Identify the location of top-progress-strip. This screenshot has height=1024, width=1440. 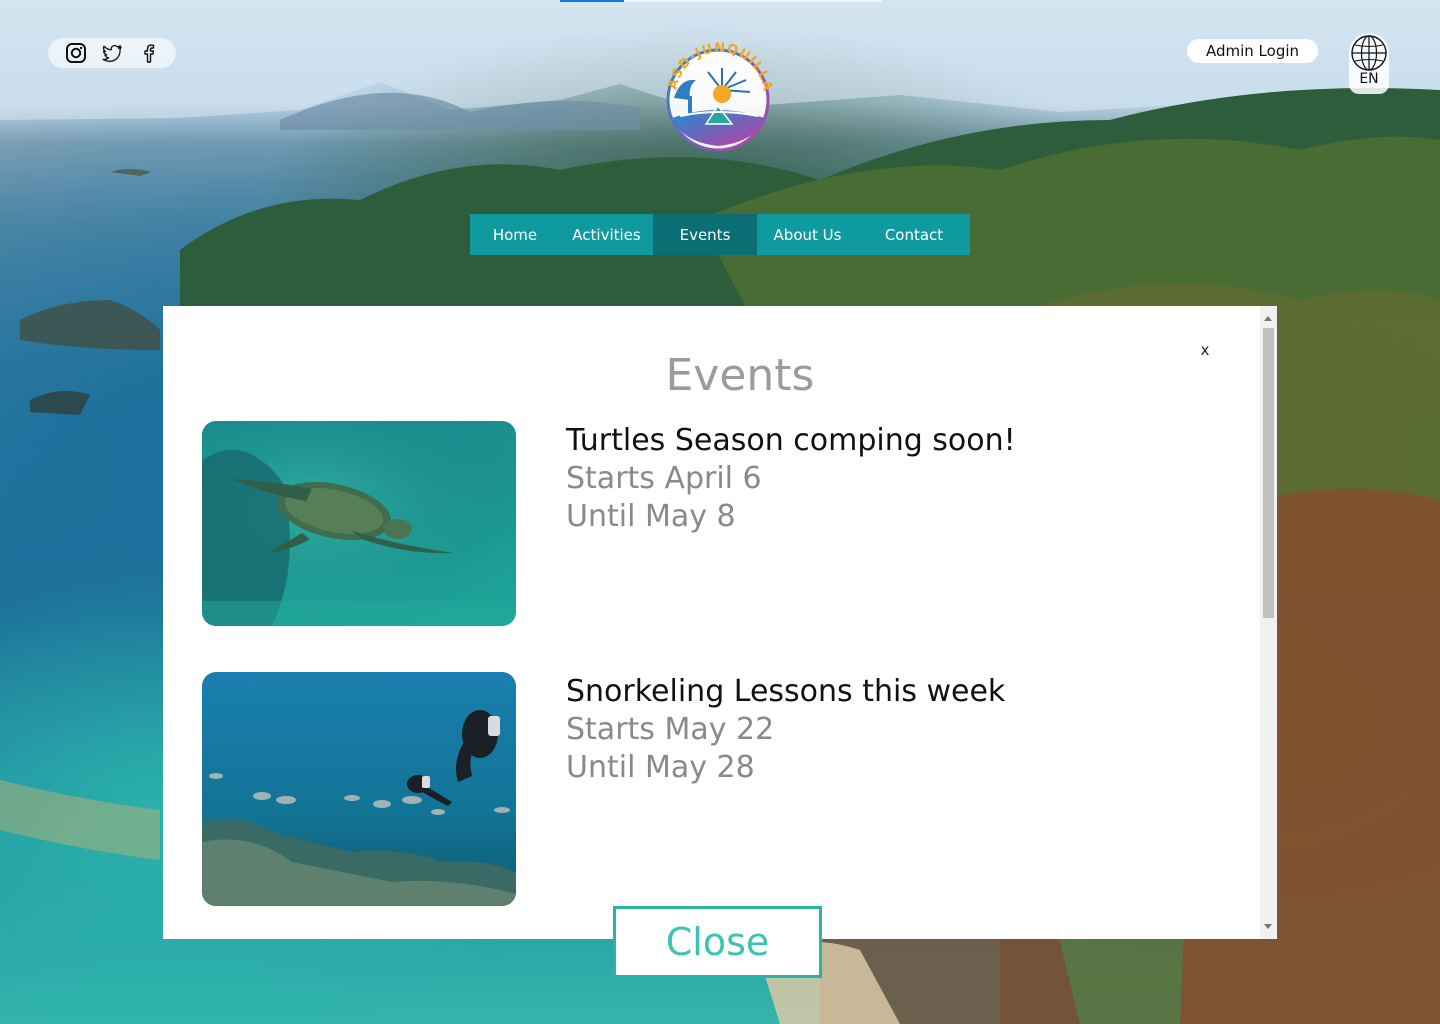
(721, 1).